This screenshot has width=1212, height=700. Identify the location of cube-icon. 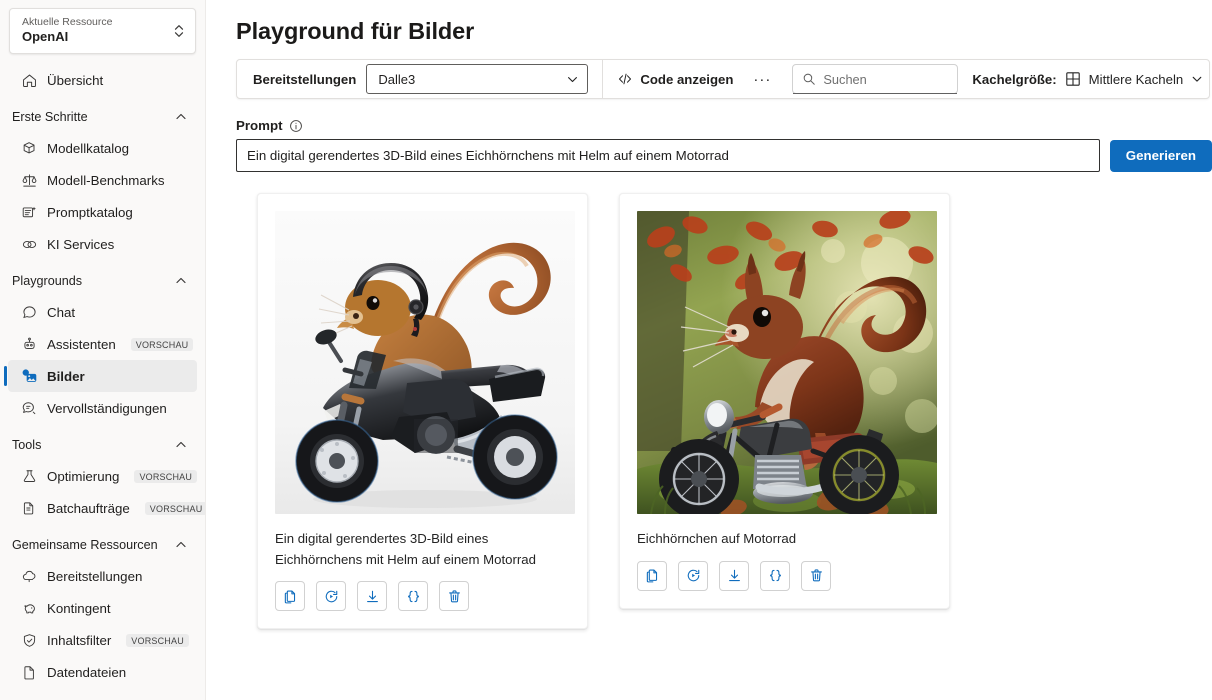
(29, 148).